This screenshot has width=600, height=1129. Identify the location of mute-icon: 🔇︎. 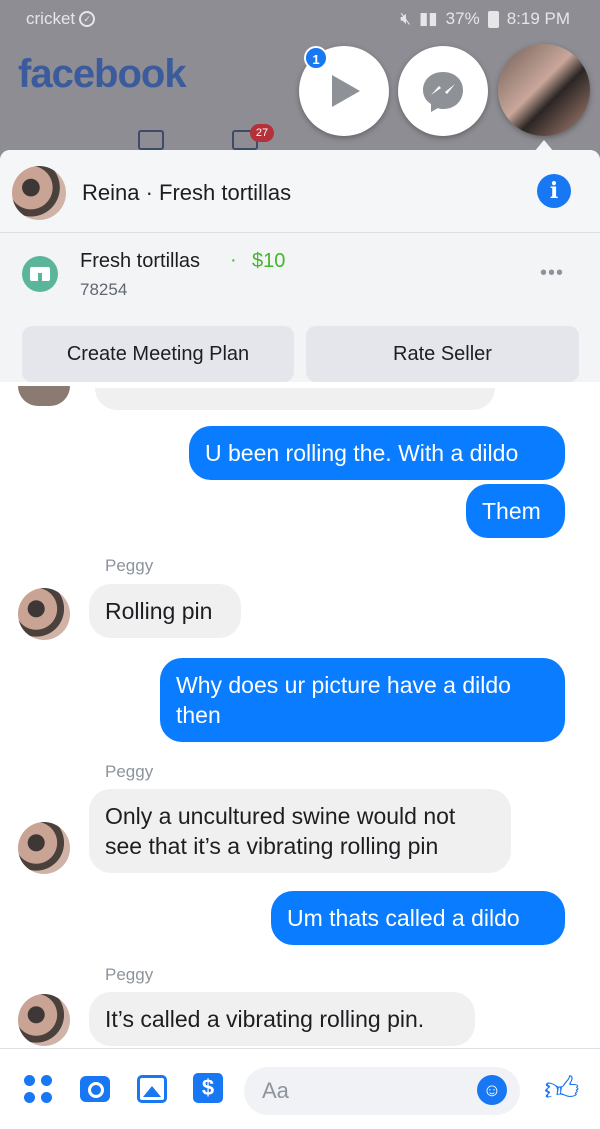
(405, 18).